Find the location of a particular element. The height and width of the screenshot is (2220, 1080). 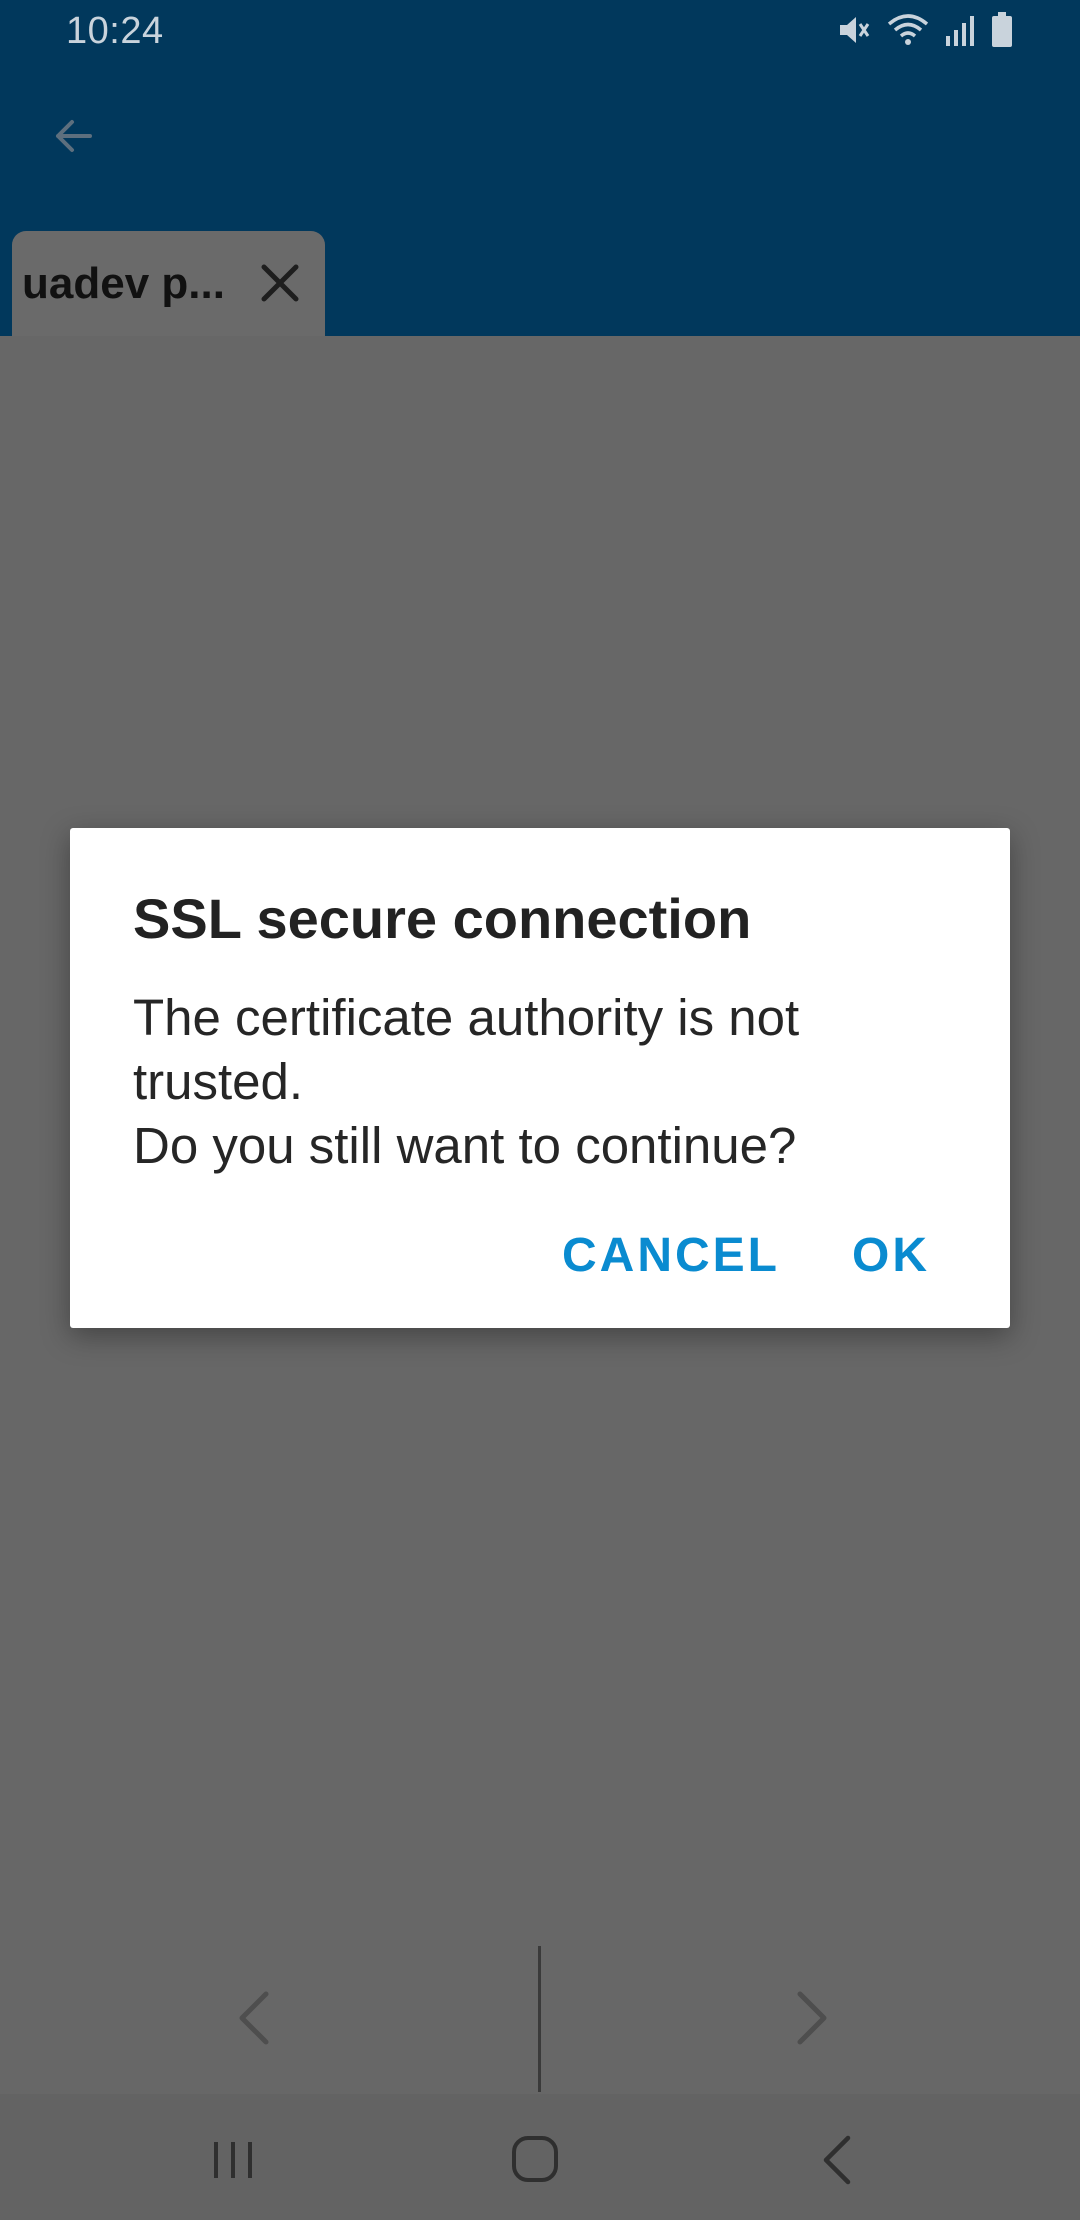

back-arrow-icon is located at coordinates (74, 136).